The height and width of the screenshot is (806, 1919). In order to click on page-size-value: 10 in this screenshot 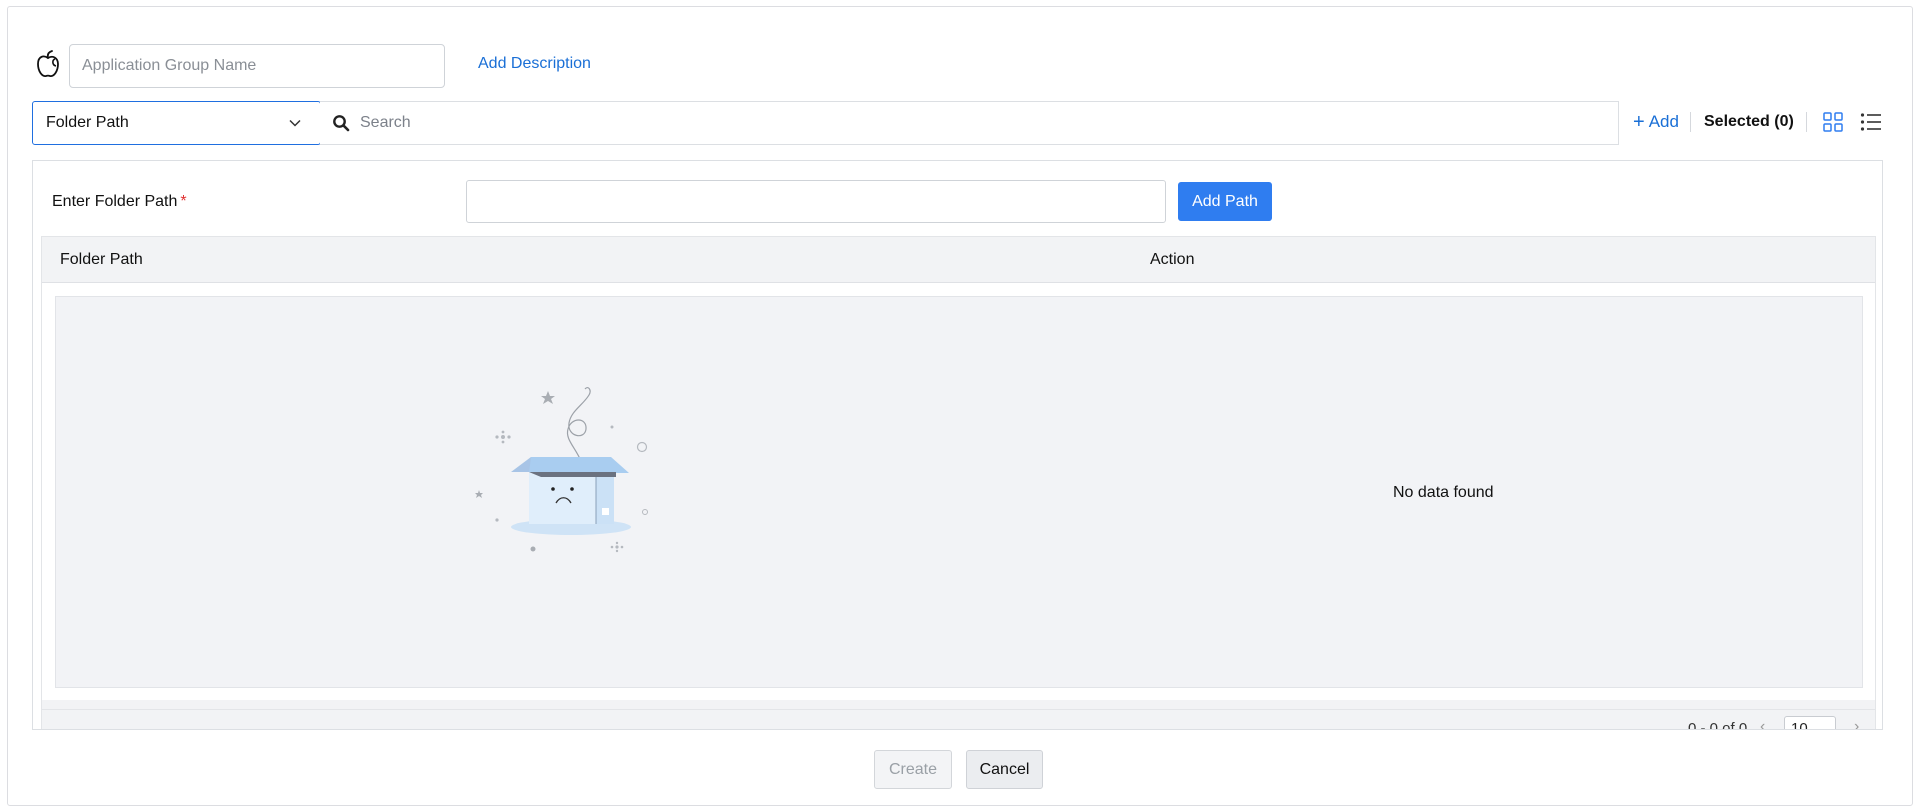, I will do `click(1799, 725)`.